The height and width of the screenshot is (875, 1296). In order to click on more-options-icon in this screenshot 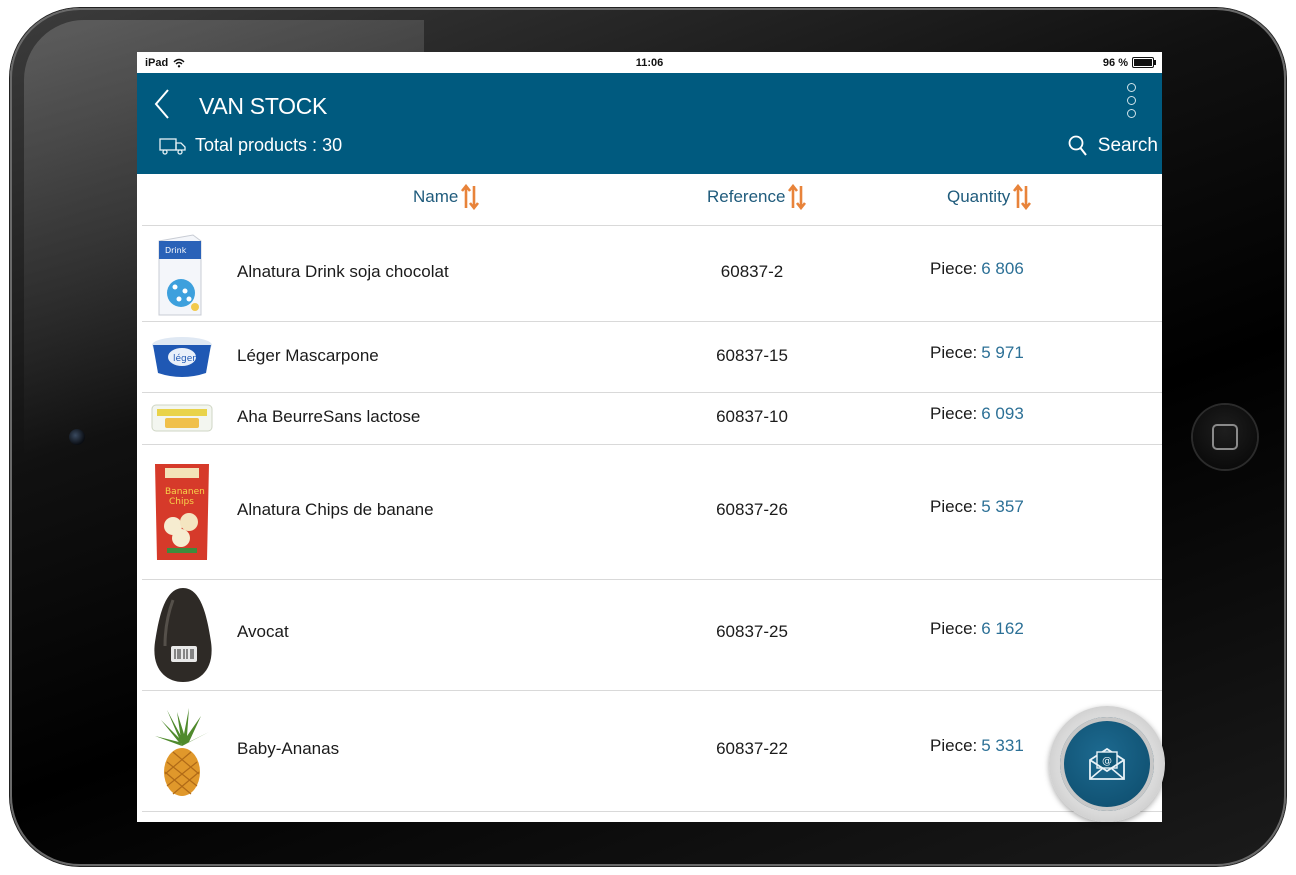, I will do `click(1131, 103)`.